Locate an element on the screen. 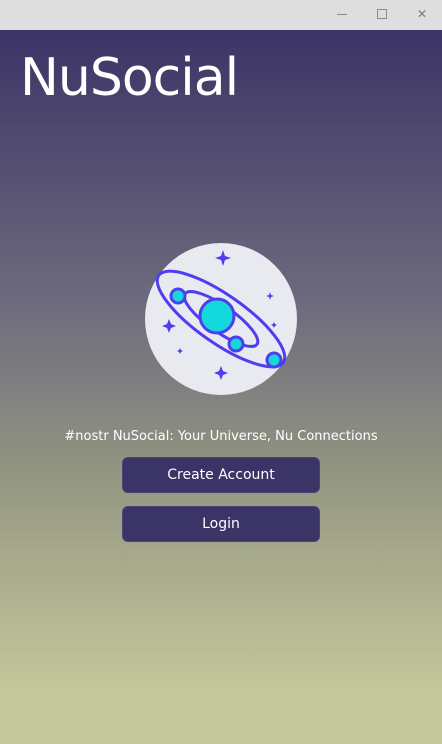  maximize-button is located at coordinates (382, 14).